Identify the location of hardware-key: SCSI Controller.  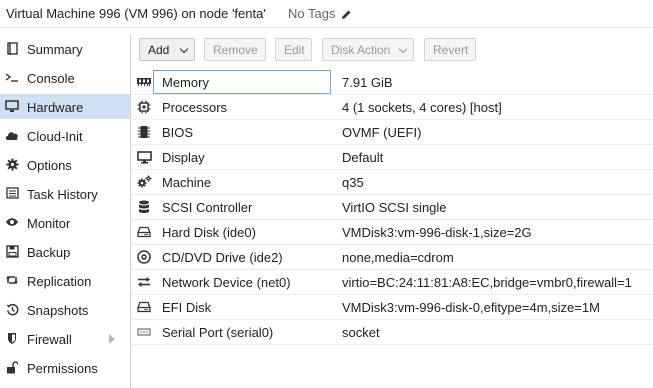
(207, 207).